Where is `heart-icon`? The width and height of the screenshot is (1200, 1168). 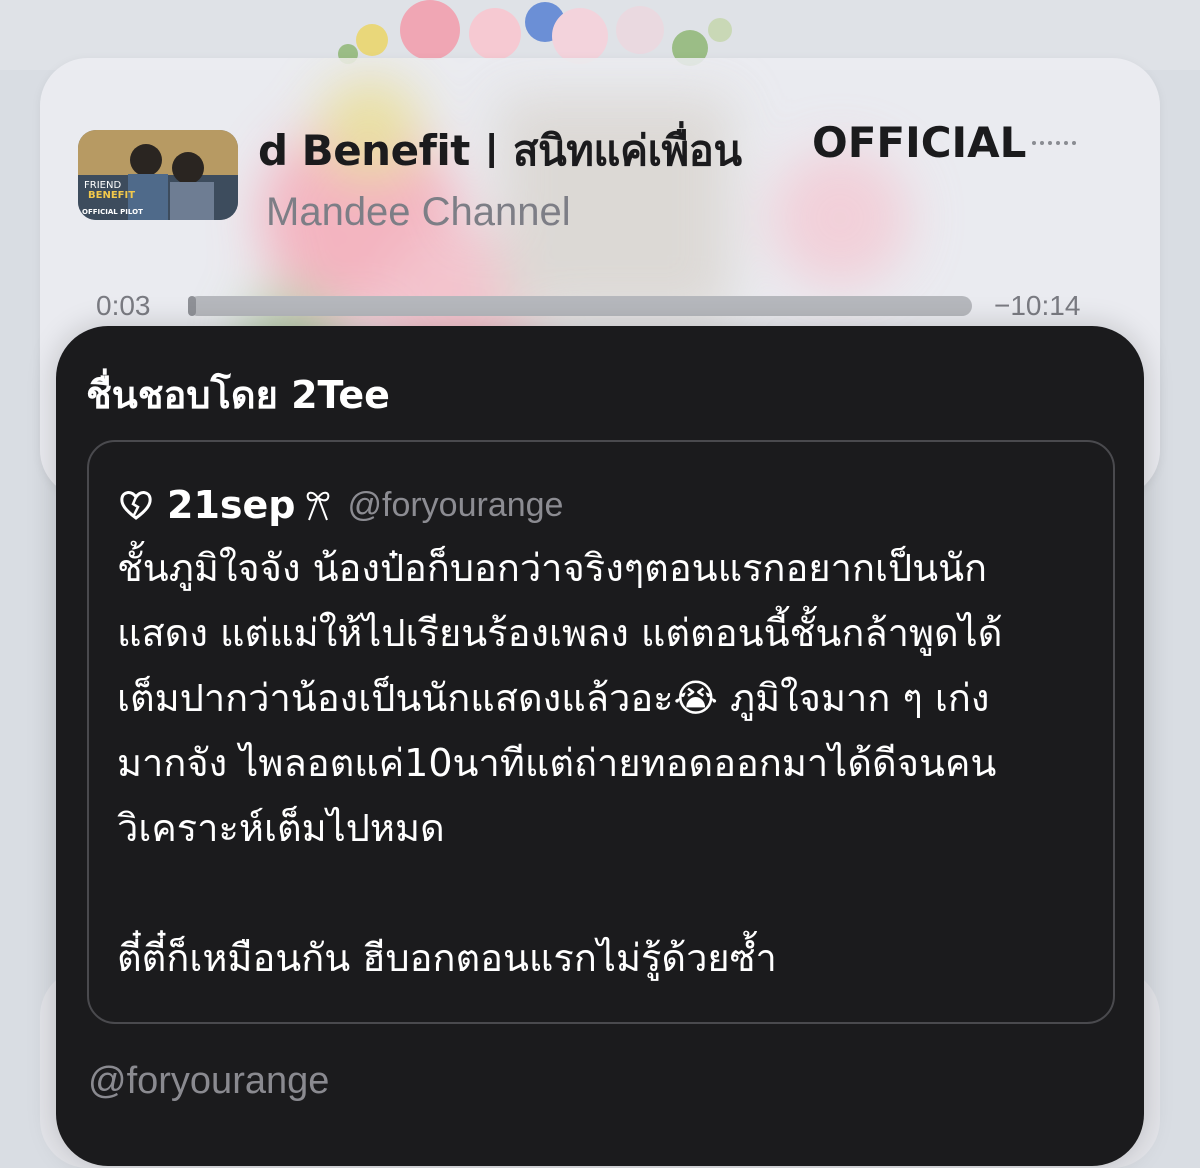
heart-icon is located at coordinates (136, 505).